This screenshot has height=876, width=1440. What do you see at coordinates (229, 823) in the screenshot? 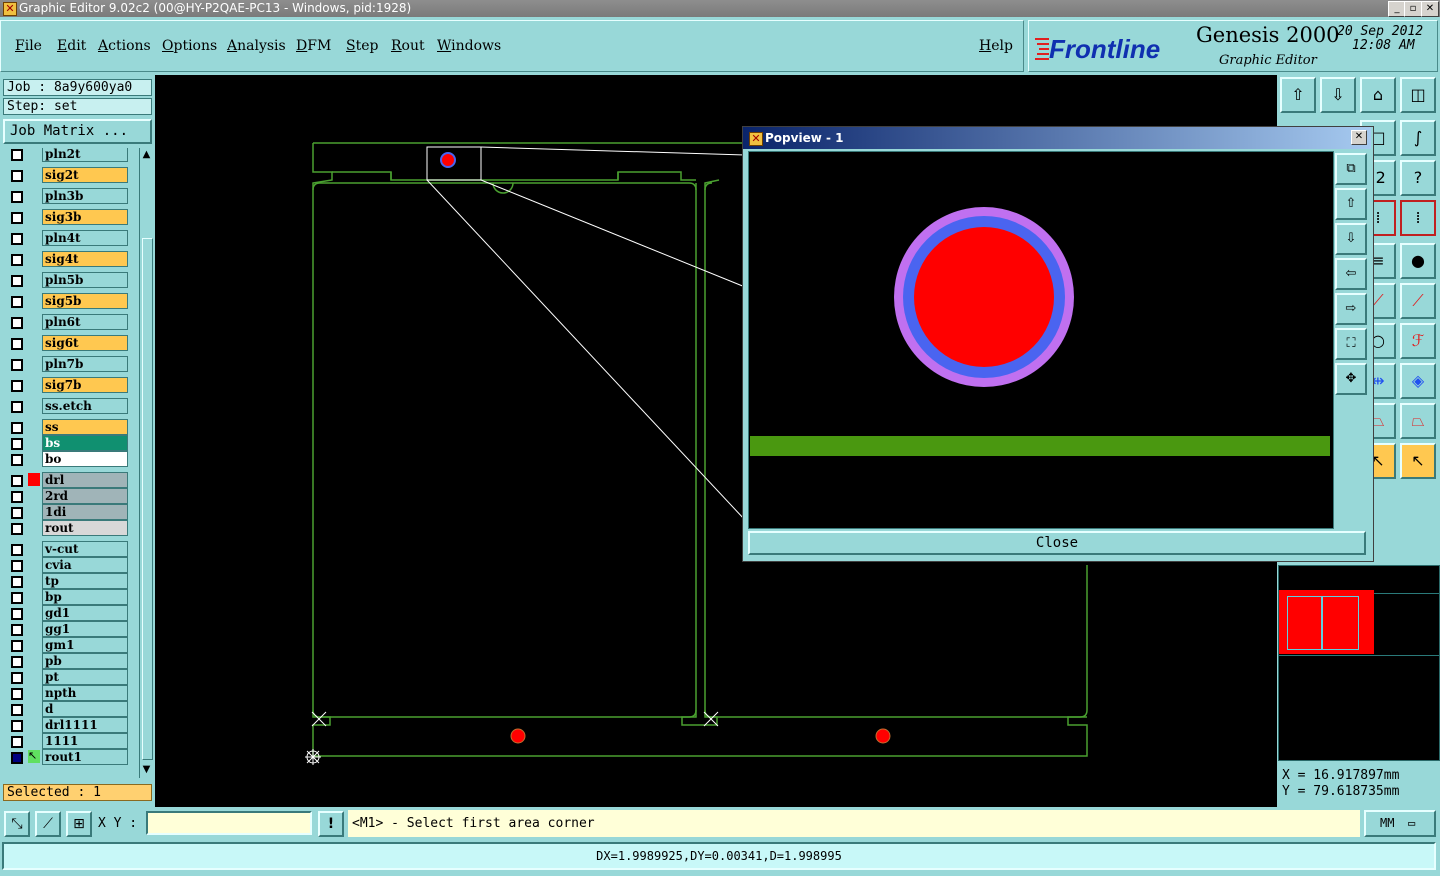
I see `xy-input` at bounding box center [229, 823].